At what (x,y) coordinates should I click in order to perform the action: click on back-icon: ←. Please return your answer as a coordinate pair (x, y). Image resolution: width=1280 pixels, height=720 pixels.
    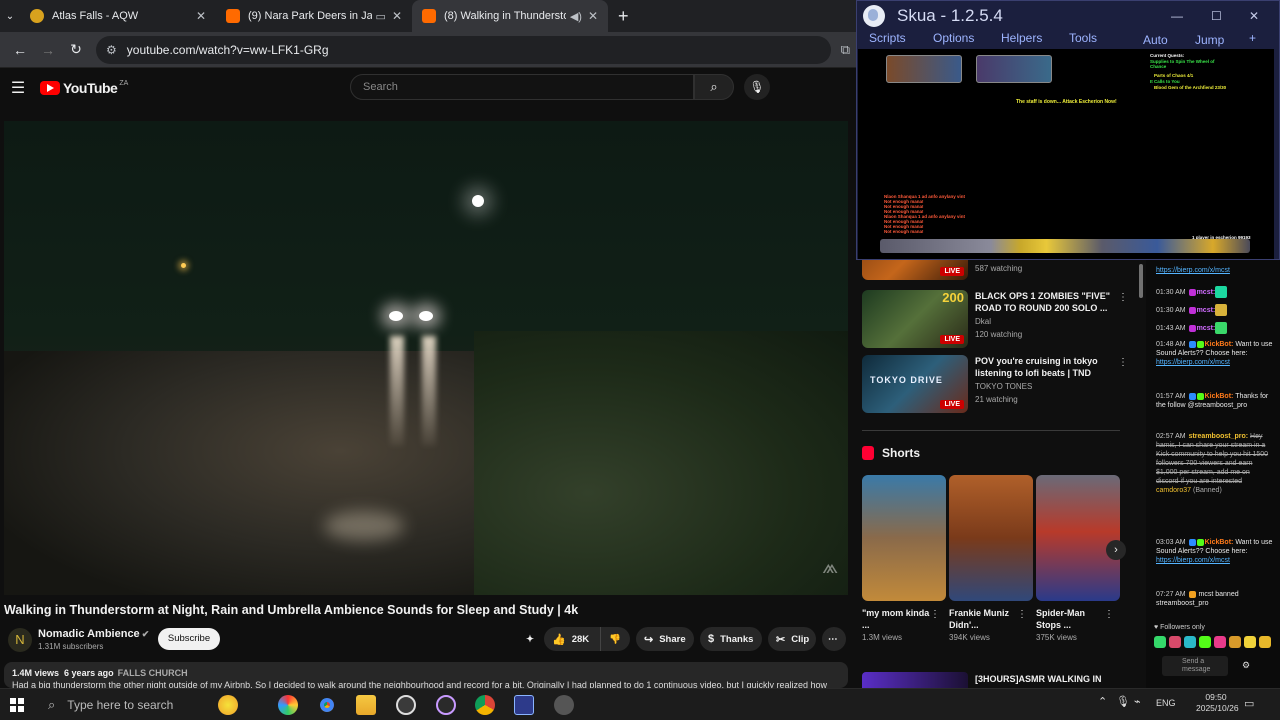
    Looking at the image, I should click on (20, 50).